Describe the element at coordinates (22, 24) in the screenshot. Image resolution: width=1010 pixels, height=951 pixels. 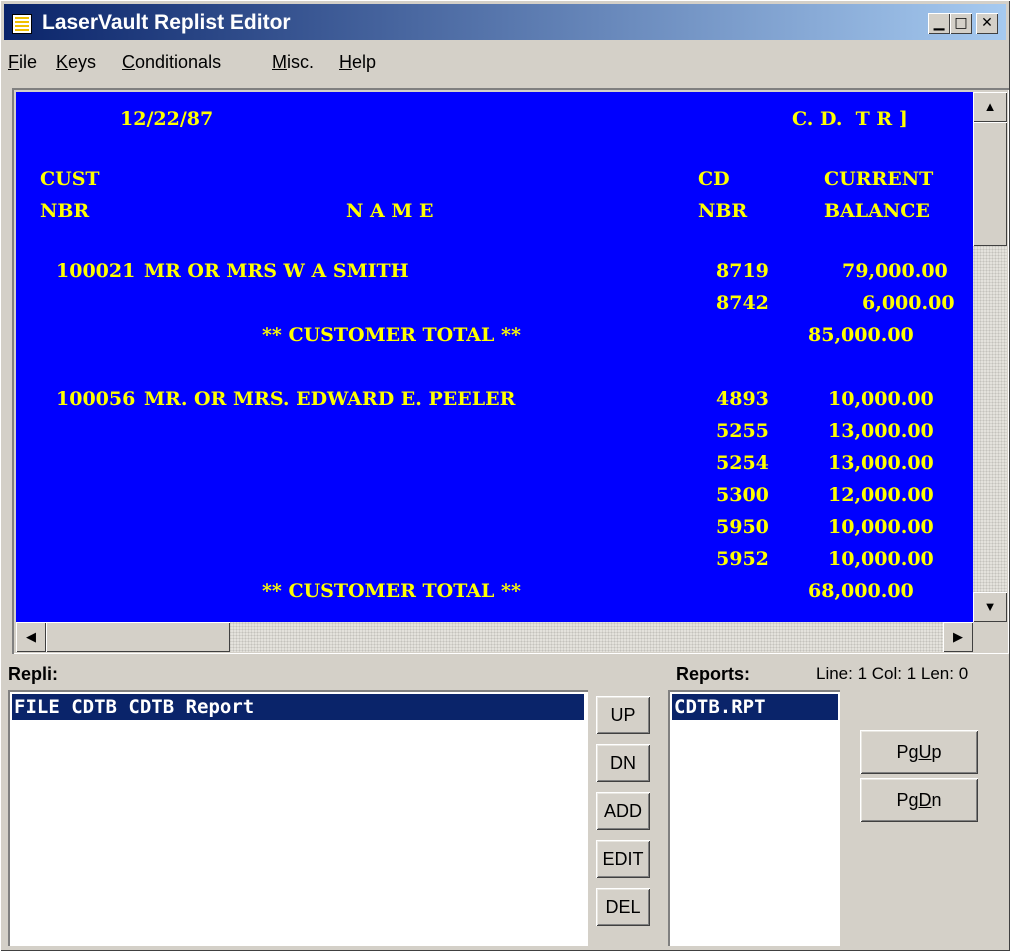
I see `app-icon` at that location.